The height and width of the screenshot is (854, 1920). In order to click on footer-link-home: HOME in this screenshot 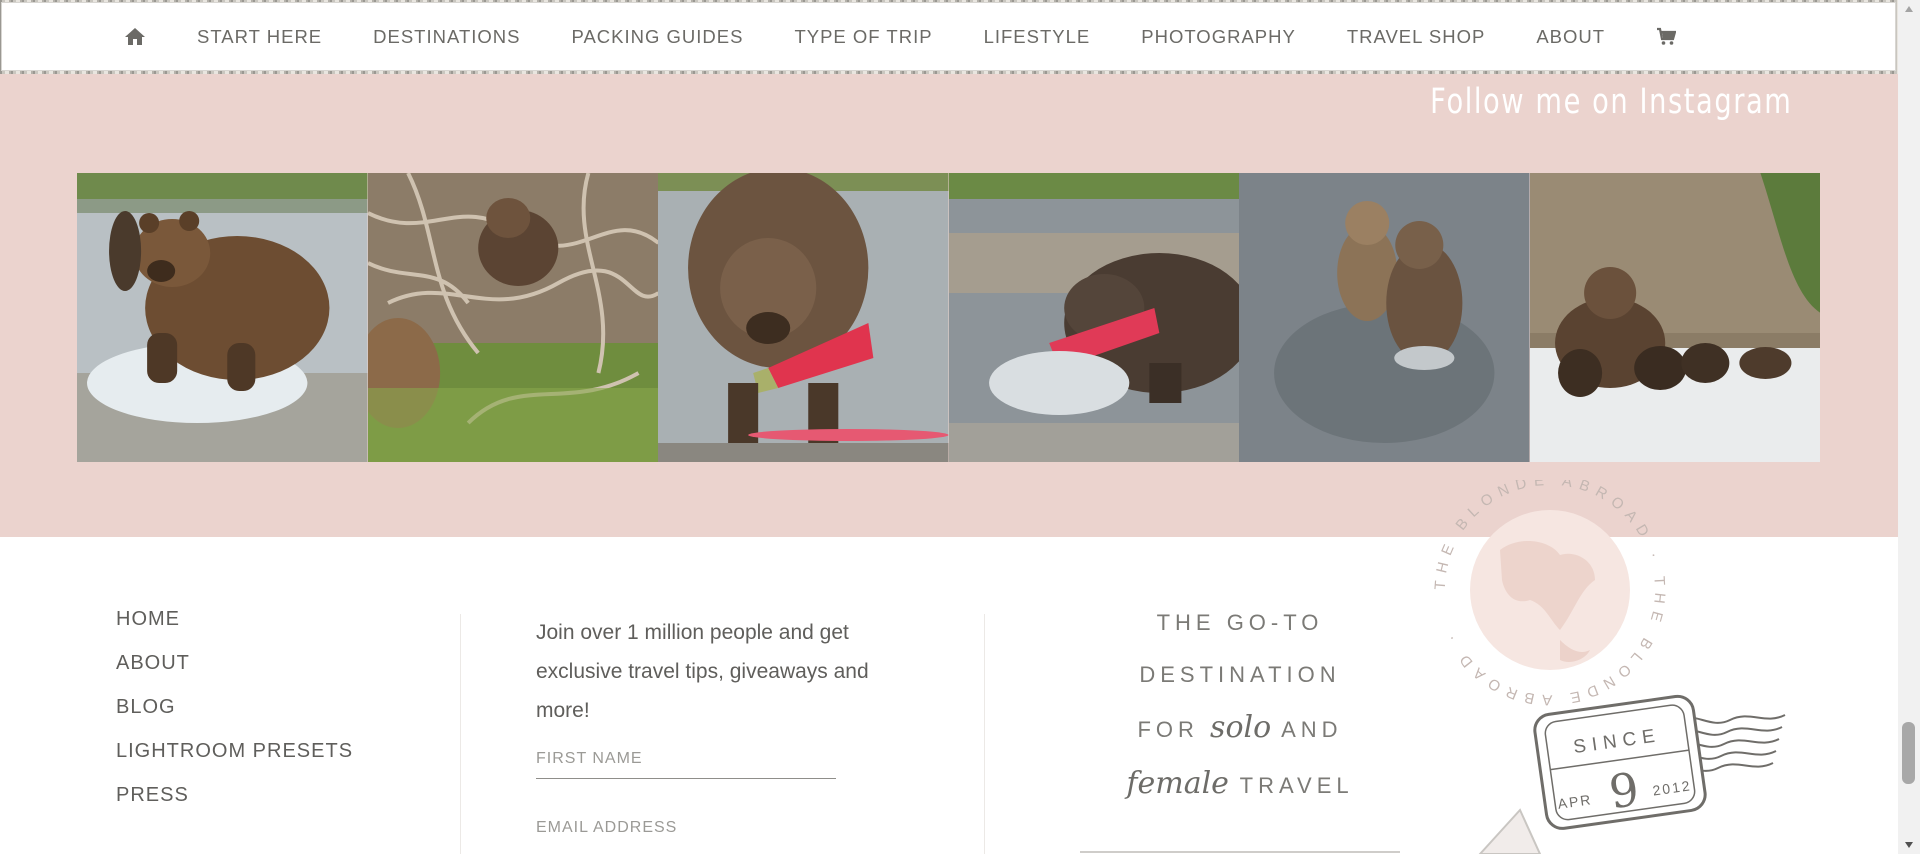, I will do `click(234, 619)`.